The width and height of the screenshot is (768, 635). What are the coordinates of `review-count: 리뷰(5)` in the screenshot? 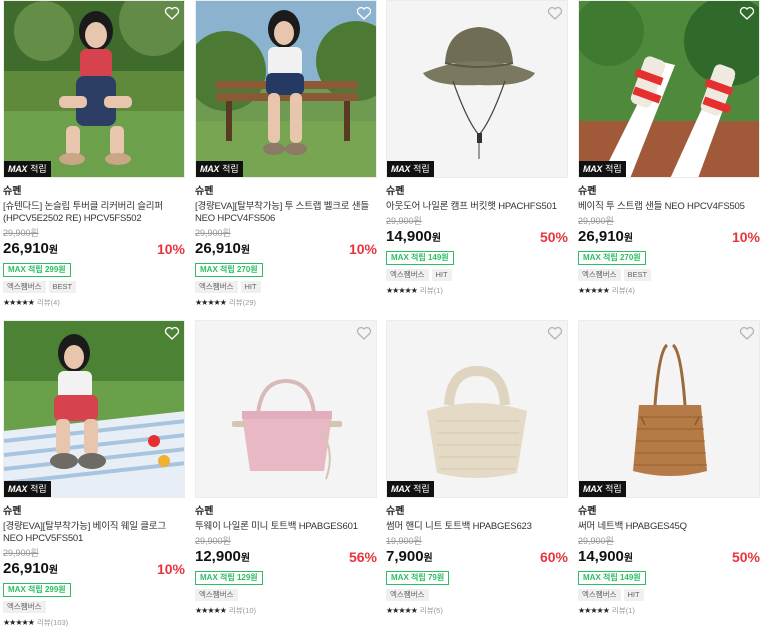 It's located at (431, 611).